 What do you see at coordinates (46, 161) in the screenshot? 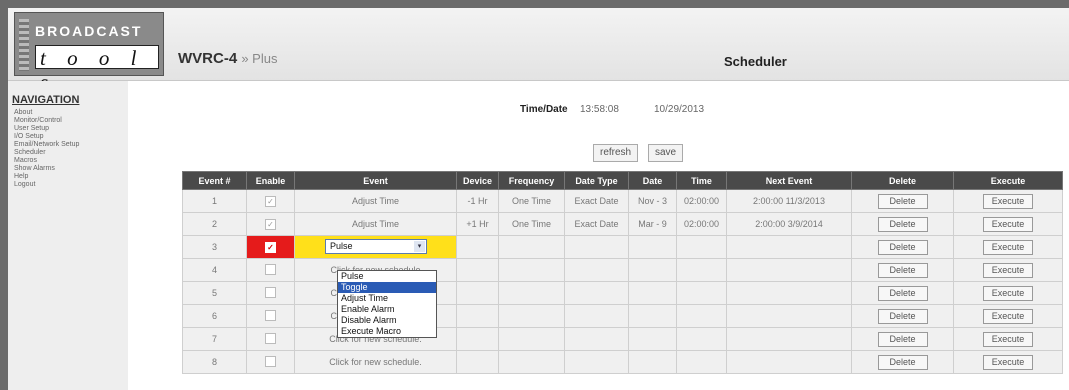
I see `nav-item-macros: Macros` at bounding box center [46, 161].